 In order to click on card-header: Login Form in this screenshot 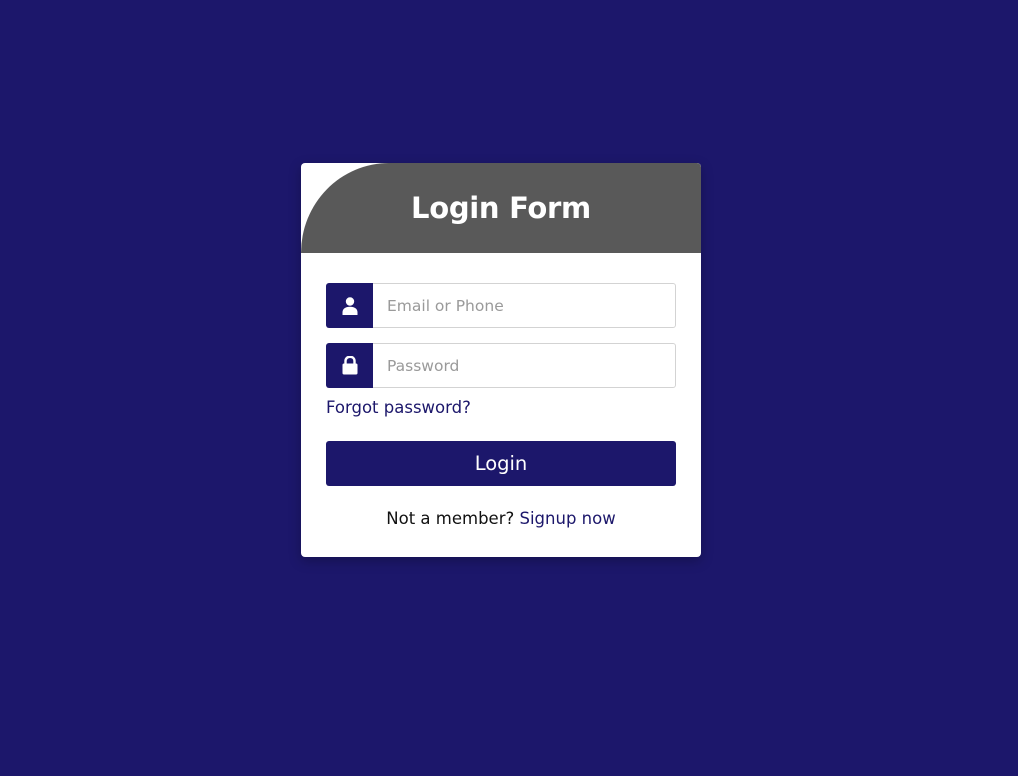, I will do `click(501, 208)`.